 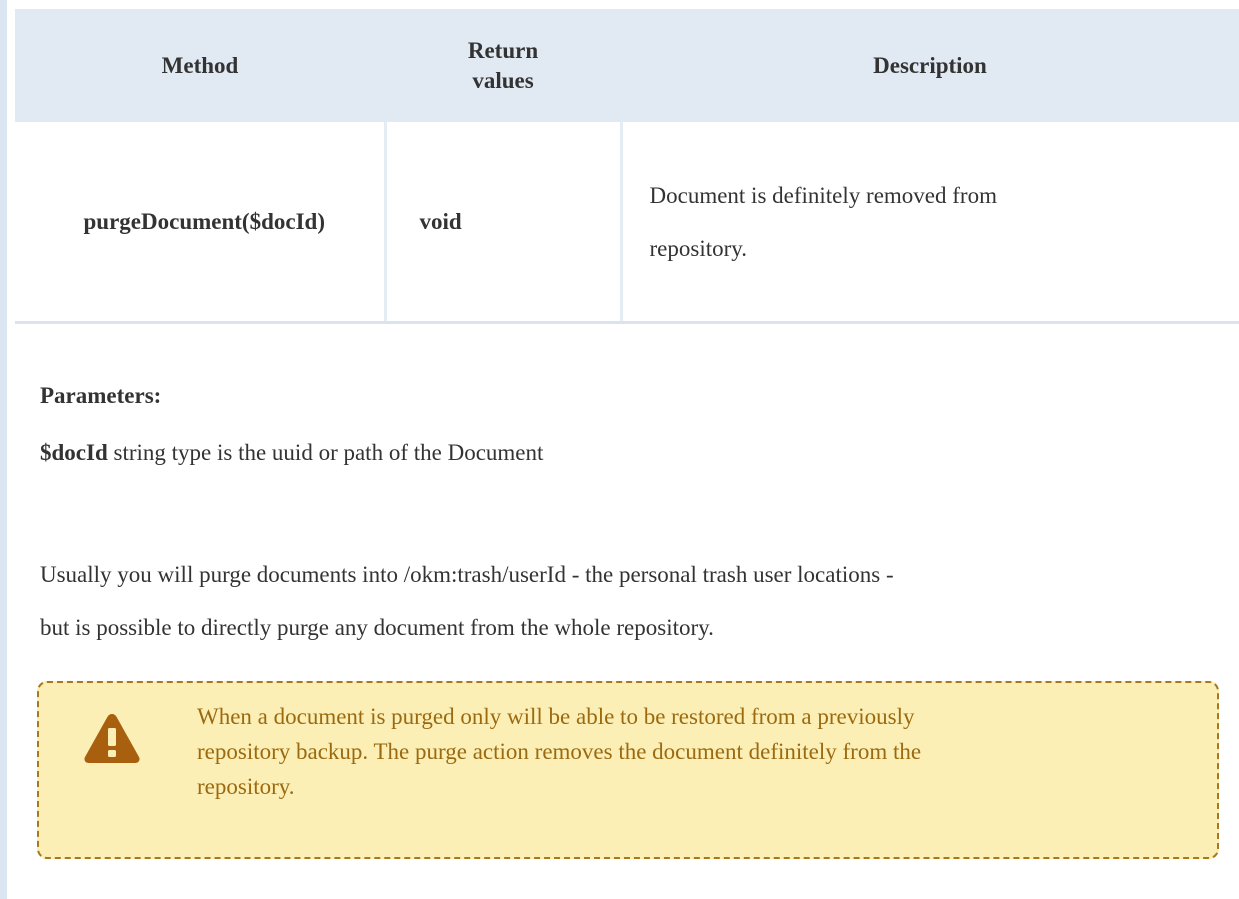 What do you see at coordinates (200, 65) in the screenshot?
I see `header-method: Method` at bounding box center [200, 65].